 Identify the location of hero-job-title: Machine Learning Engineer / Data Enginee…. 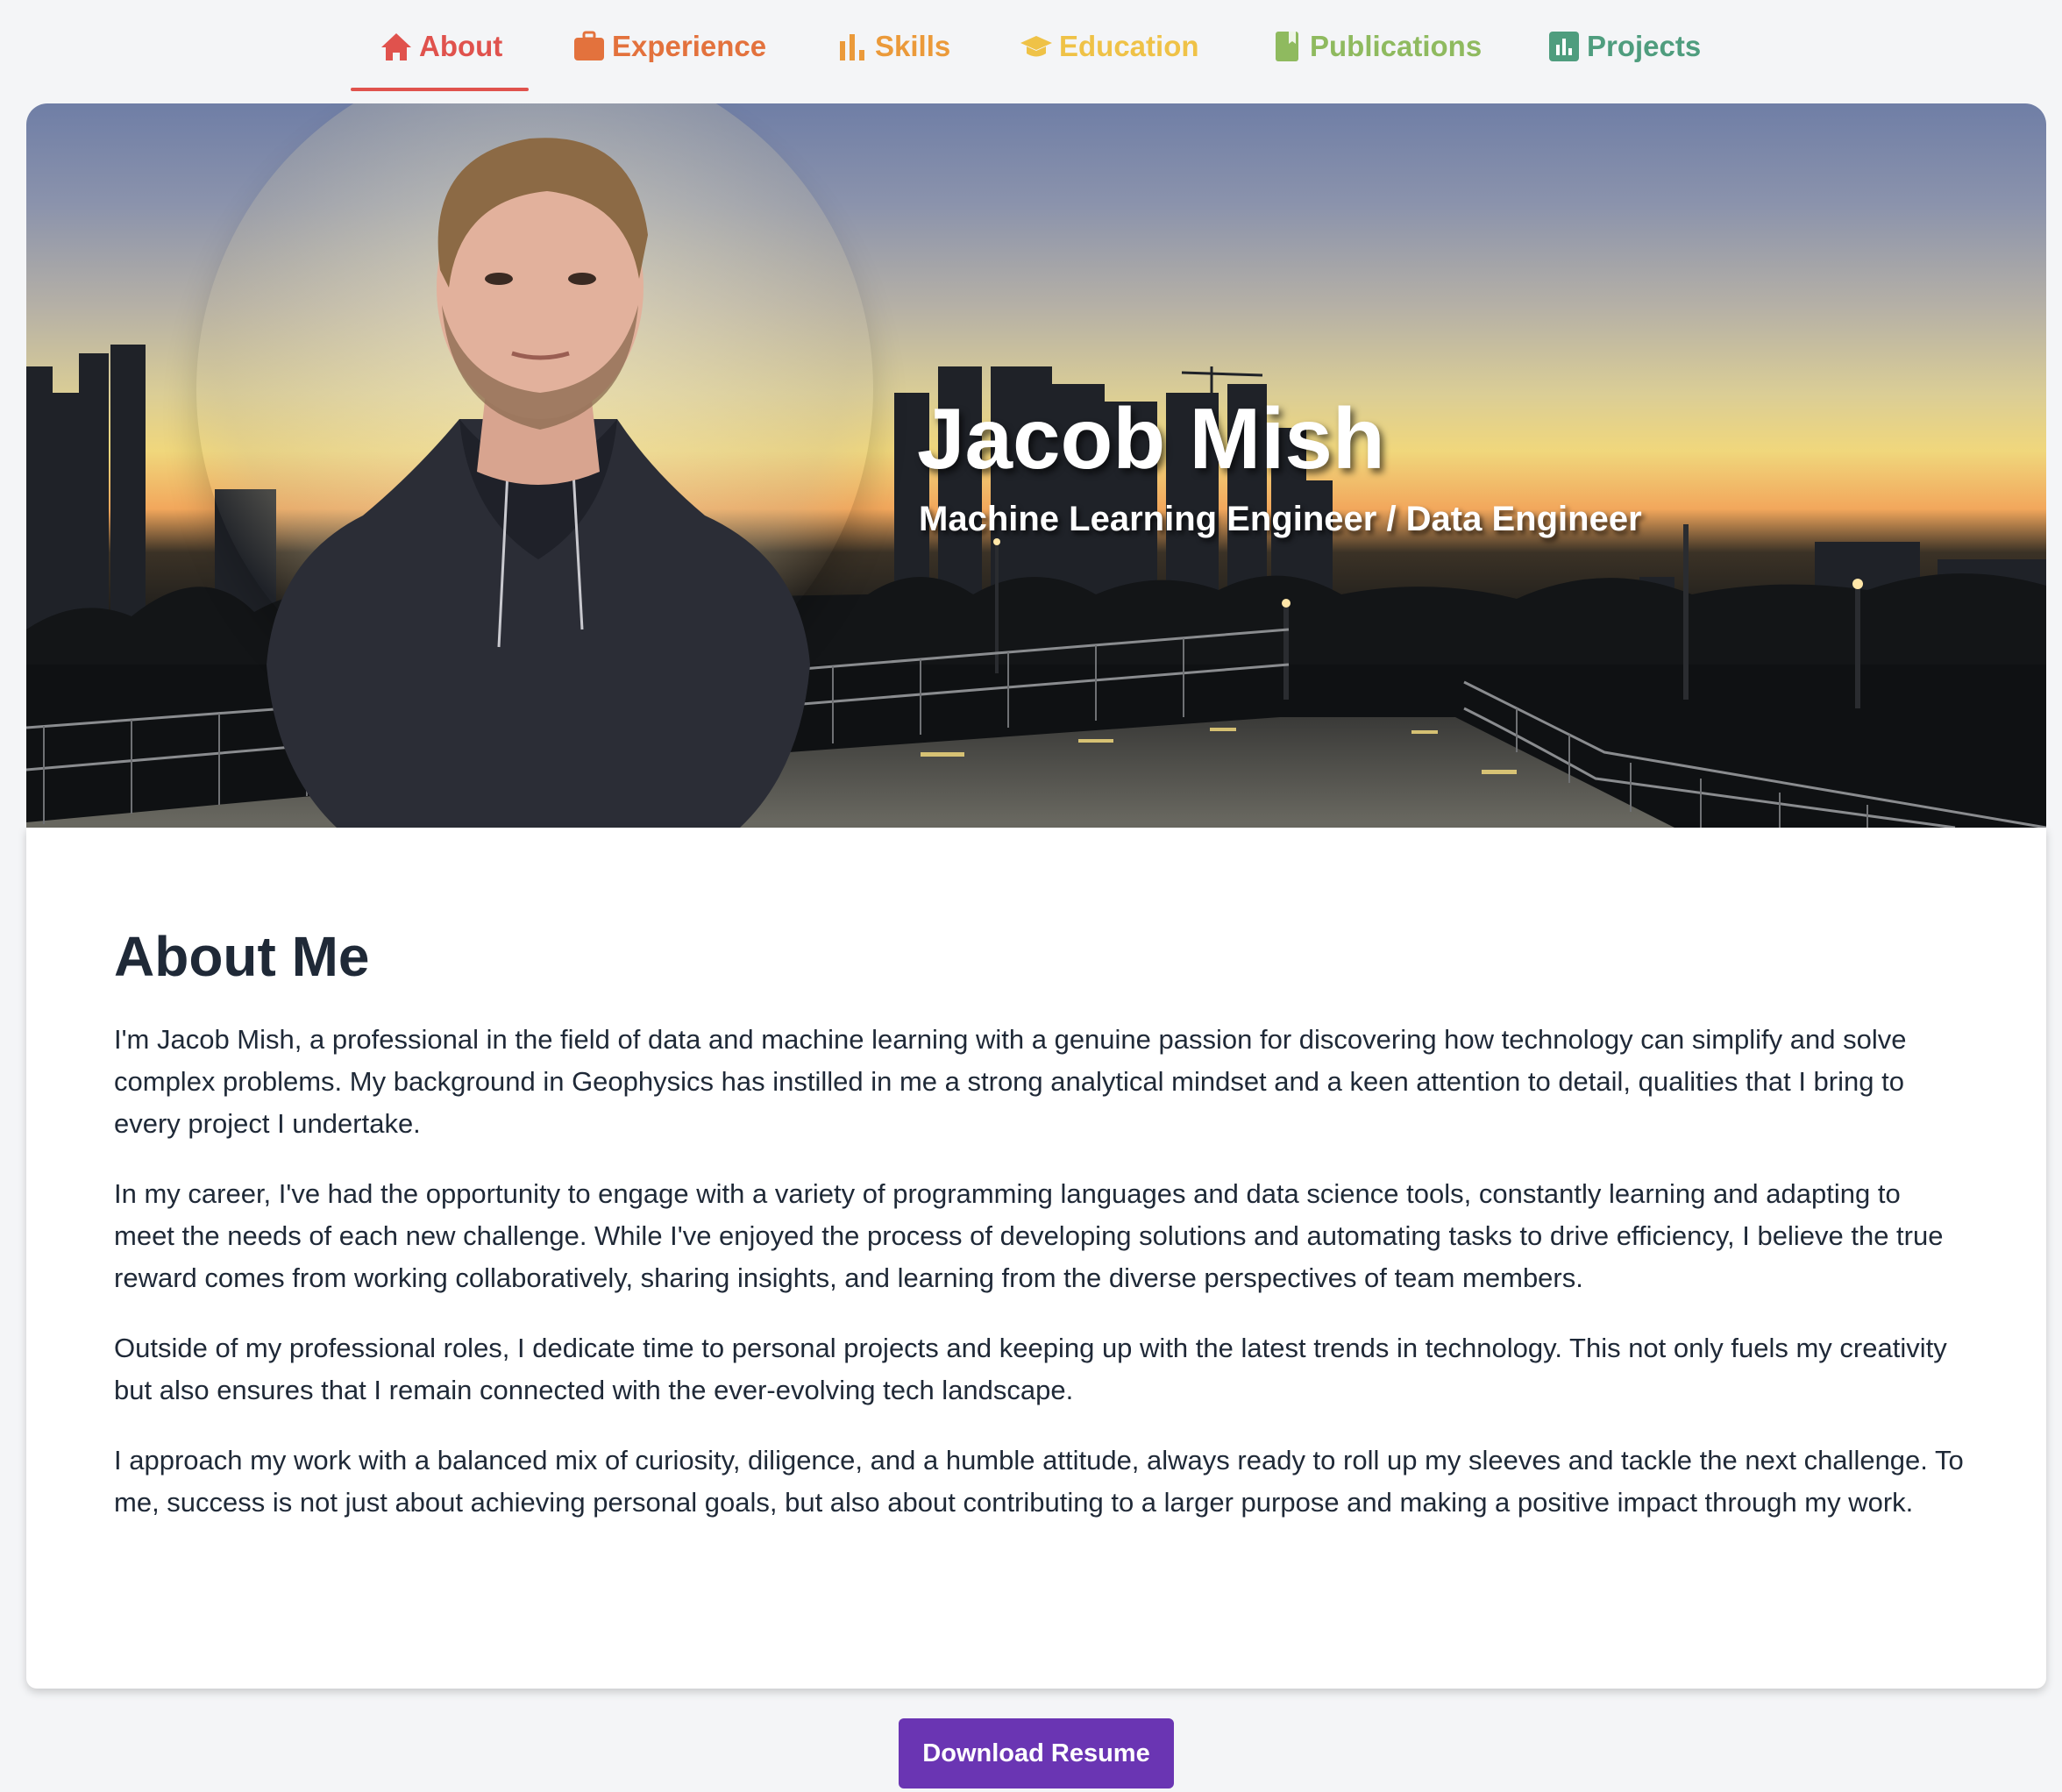
(1280, 519).